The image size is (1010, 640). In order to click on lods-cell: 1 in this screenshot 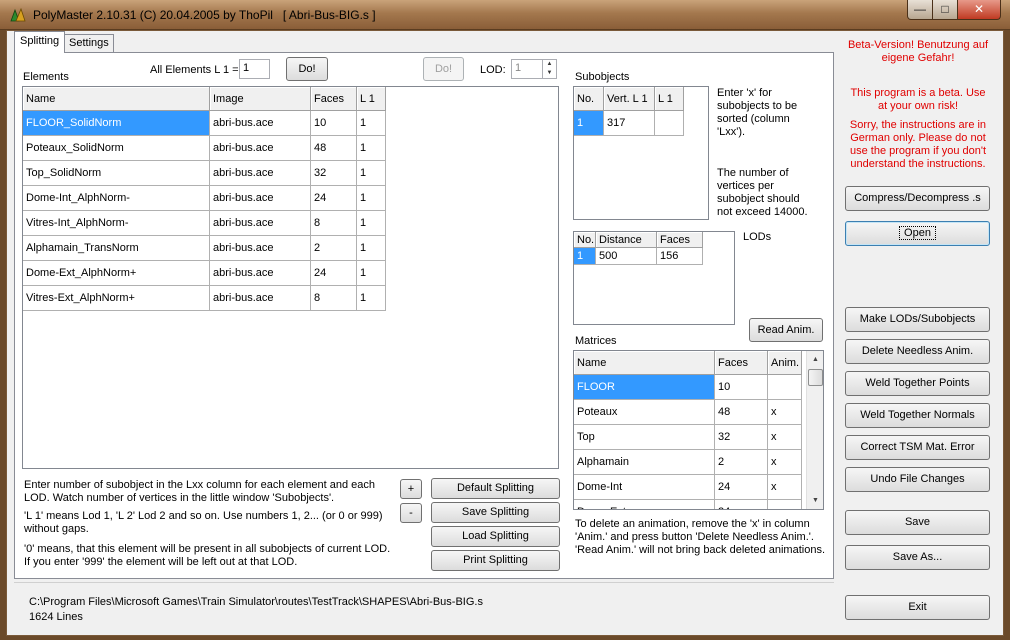, I will do `click(585, 256)`.